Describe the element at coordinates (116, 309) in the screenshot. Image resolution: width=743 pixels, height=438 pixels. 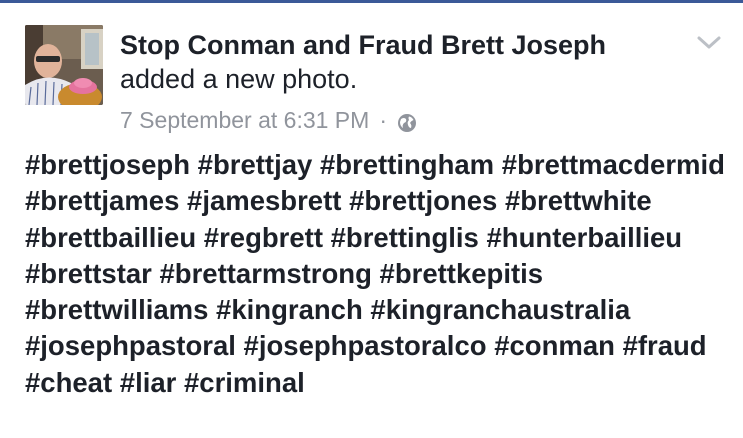
I see `hashtag-link: #brettwilliams` at that location.